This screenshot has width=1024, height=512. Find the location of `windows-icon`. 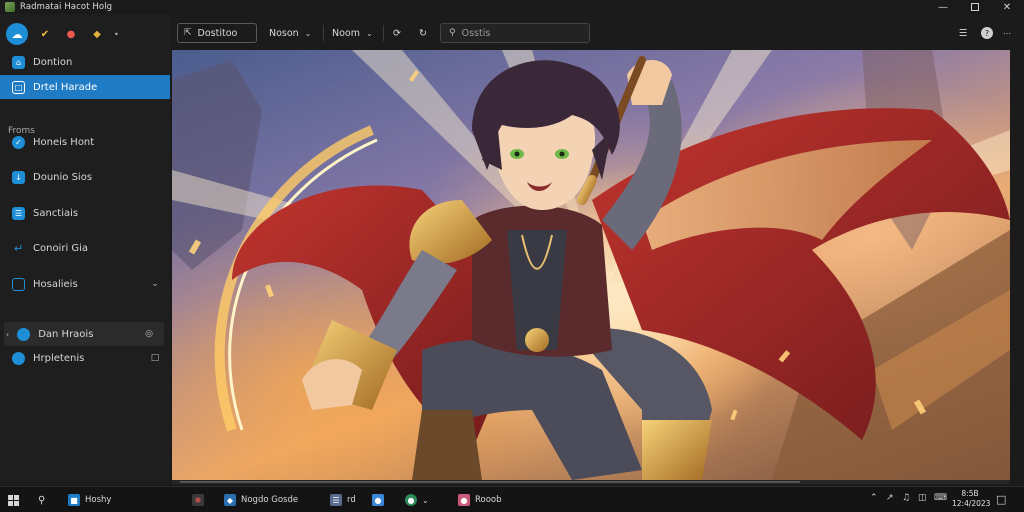

windows-icon is located at coordinates (13, 500).